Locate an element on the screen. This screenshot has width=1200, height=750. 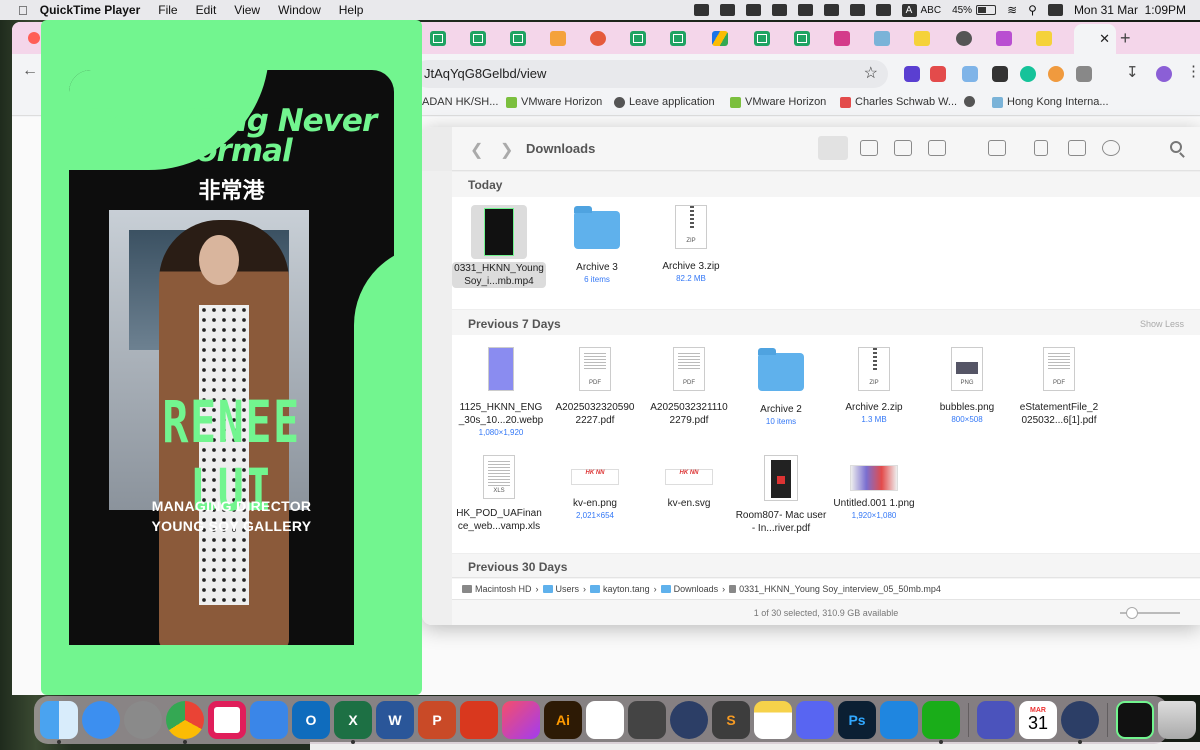
sublime-status-icon is located at coordinates (753, 10).